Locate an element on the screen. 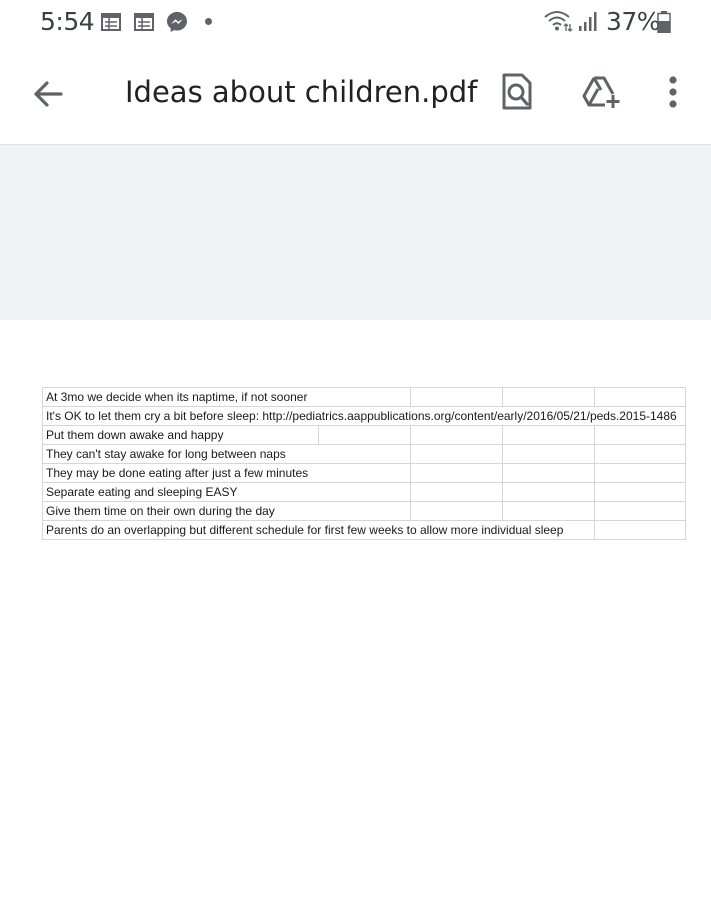 Image resolution: width=711 pixels, height=900 pixels. table-cell: Put them down awake and happy is located at coordinates (180, 435).